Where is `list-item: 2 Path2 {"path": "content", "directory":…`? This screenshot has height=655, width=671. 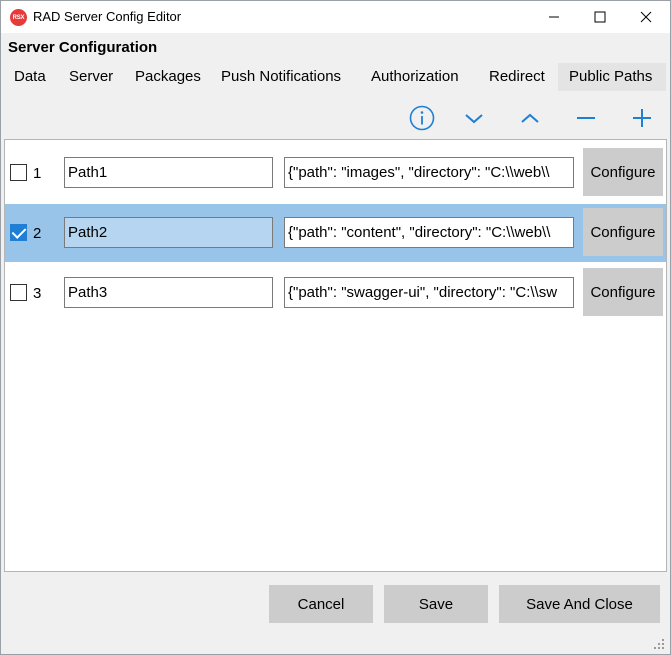
list-item: 2 Path2 {"path": "content", "directory":… is located at coordinates (335, 233).